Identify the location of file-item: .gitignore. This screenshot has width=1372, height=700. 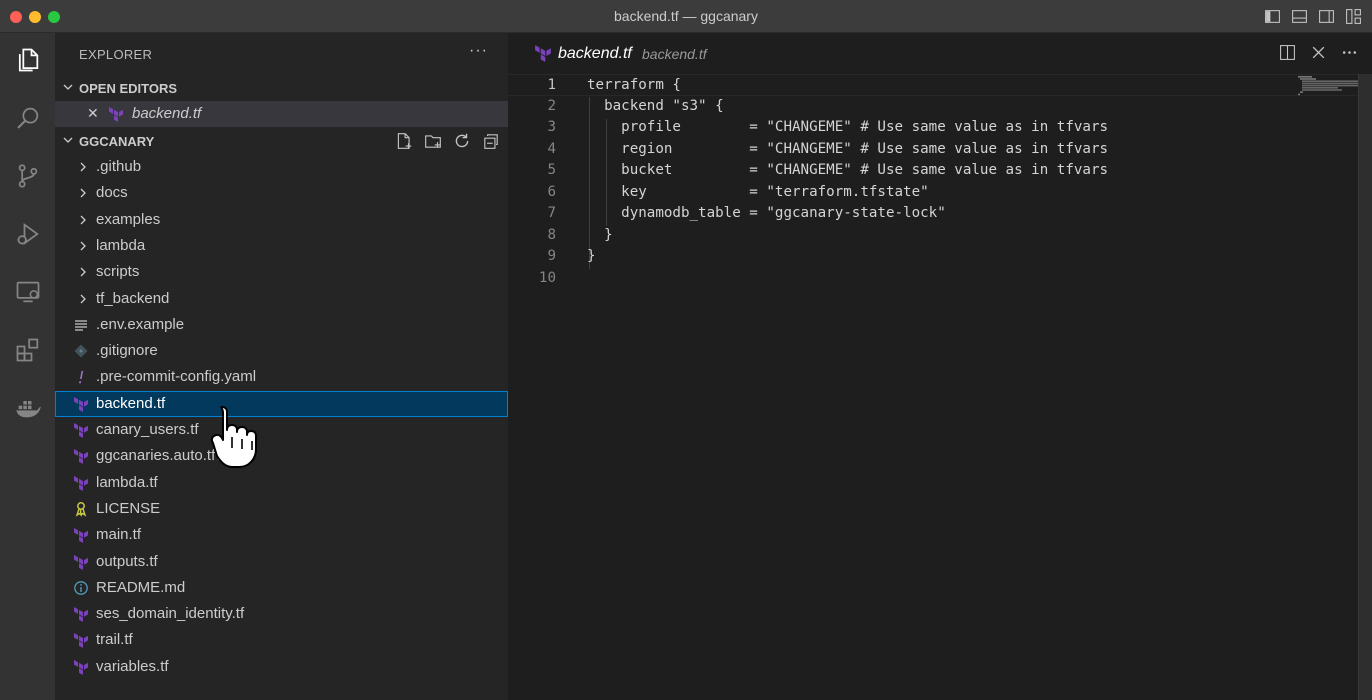
(281, 351).